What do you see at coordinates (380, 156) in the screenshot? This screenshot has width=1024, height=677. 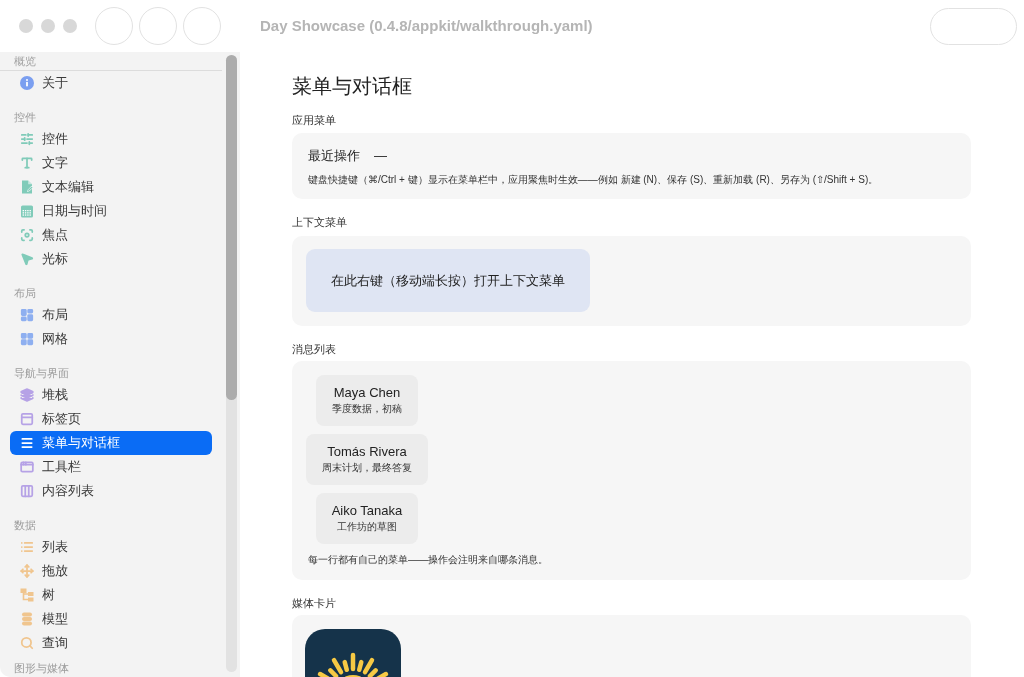 I see `recent-action-value: —` at bounding box center [380, 156].